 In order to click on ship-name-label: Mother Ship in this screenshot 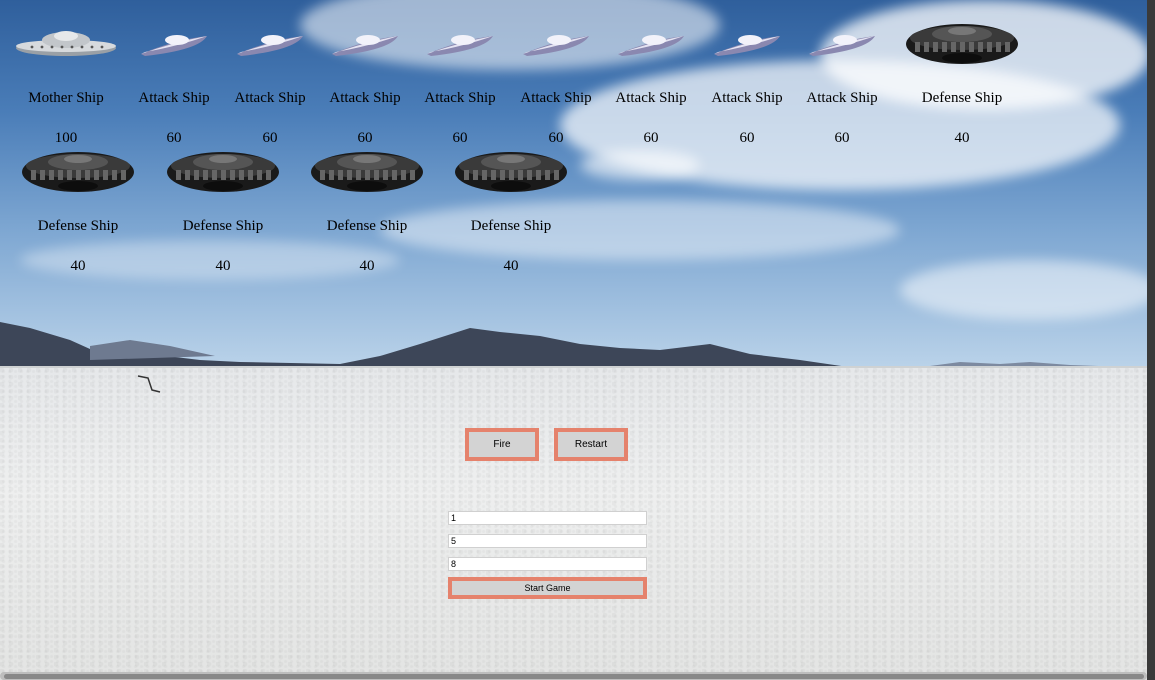, I will do `click(66, 98)`.